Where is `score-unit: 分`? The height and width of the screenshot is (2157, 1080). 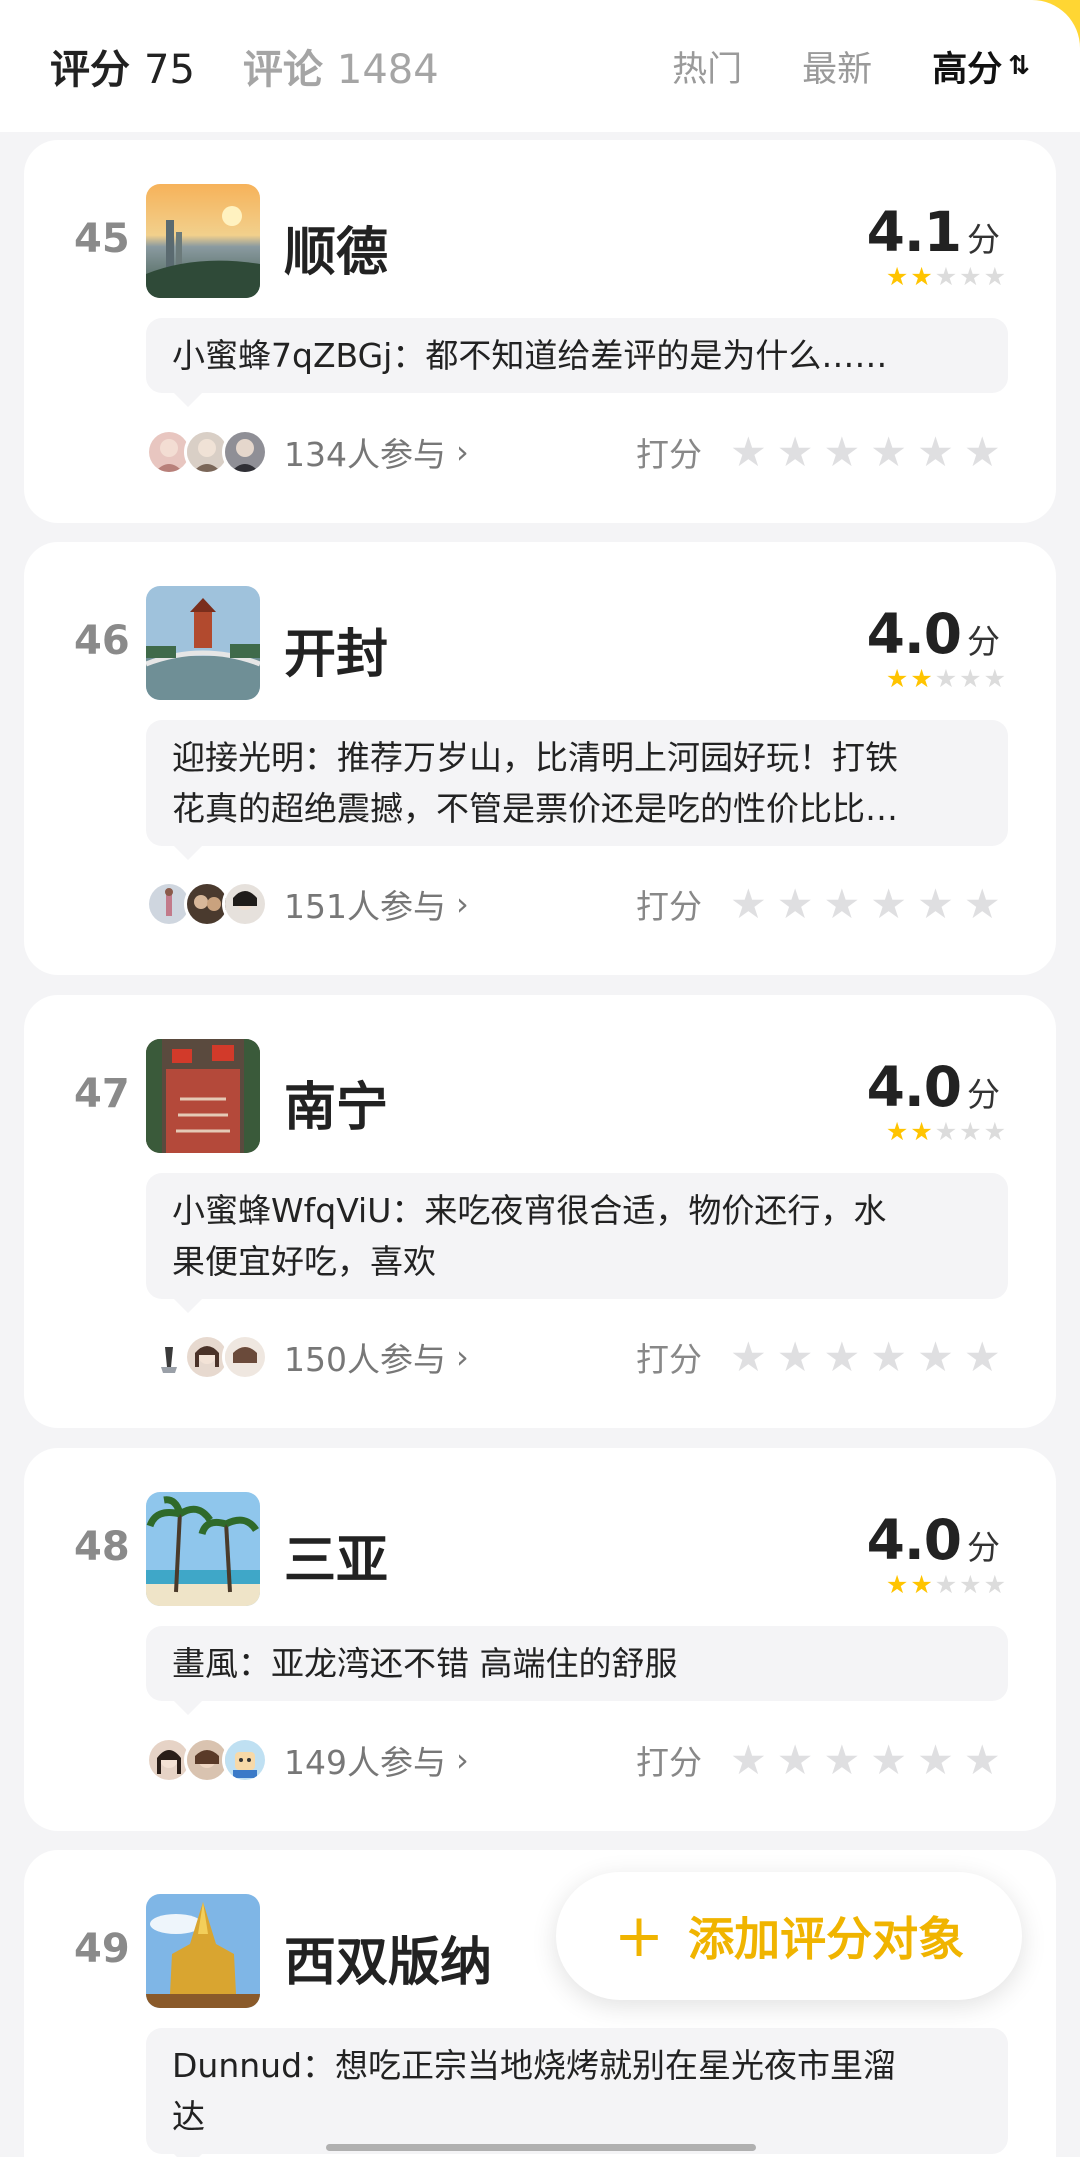
score-unit: 分 is located at coordinates (983, 641).